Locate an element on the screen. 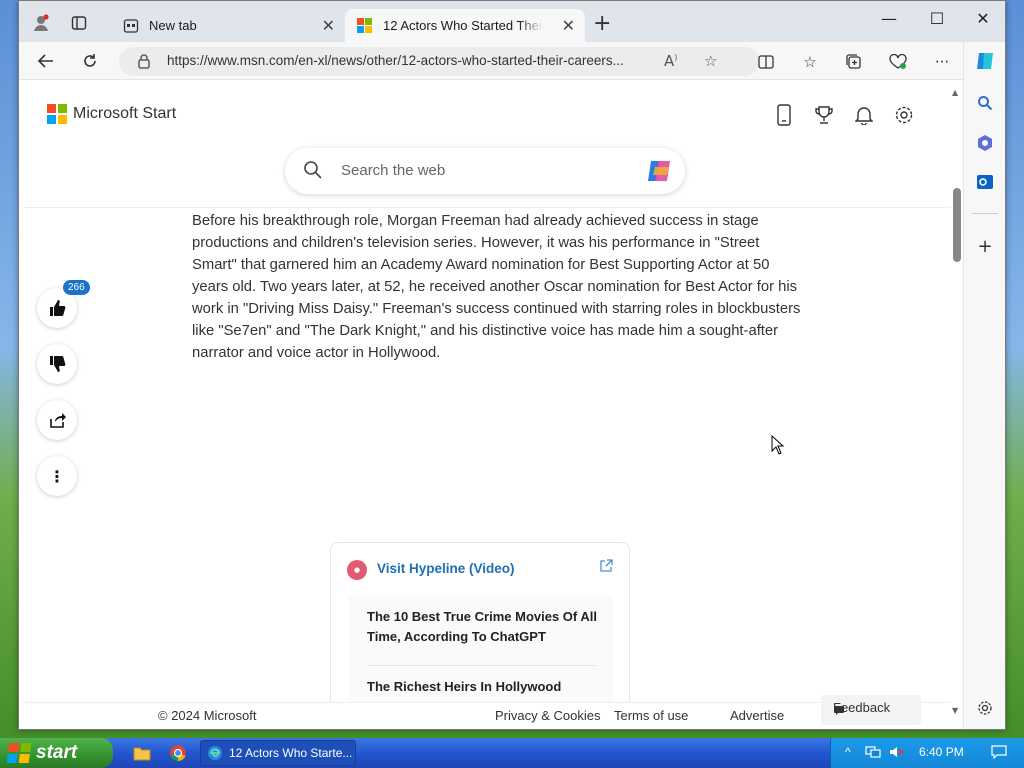 This screenshot has width=1024, height=768. system-tray: ^ 6:40 PM is located at coordinates (927, 753).